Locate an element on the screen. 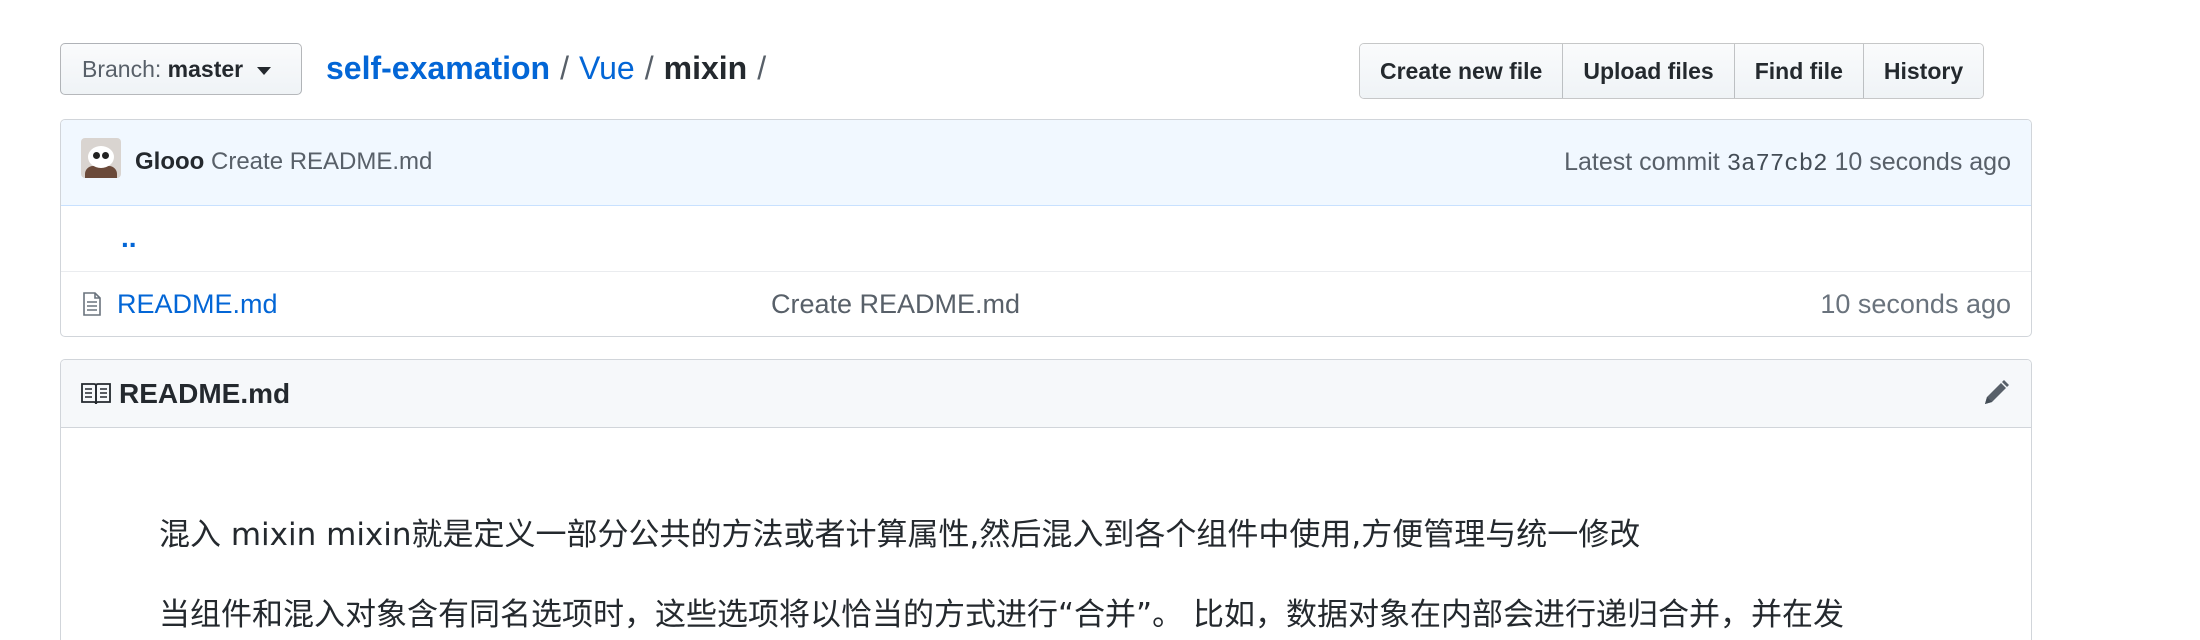 Image resolution: width=2200 pixels, height=640 pixels. avatar-eye-right is located at coordinates (105, 155).